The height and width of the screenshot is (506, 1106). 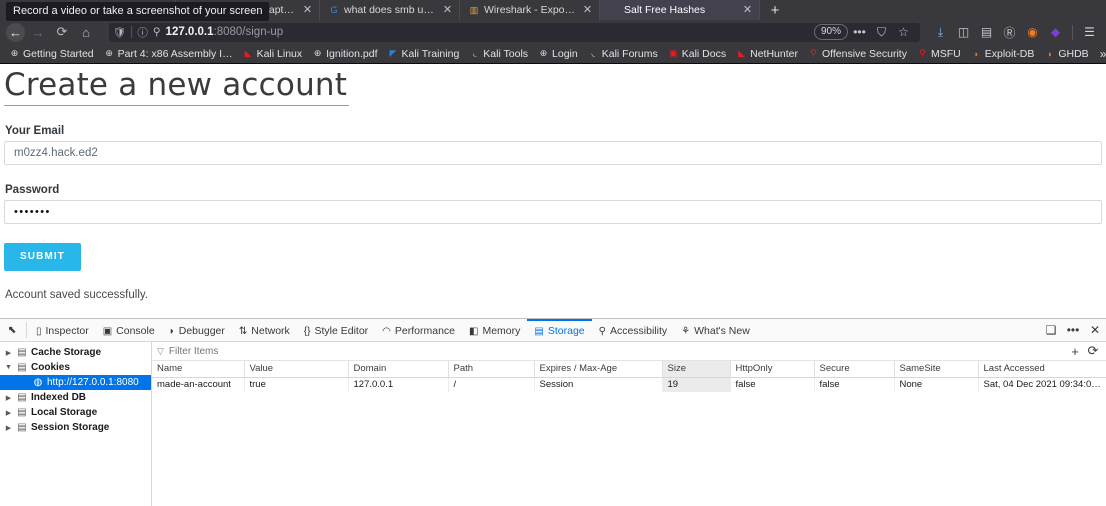 I want to click on devtools-tab-storage: ▤ Storage, so click(x=559, y=330).